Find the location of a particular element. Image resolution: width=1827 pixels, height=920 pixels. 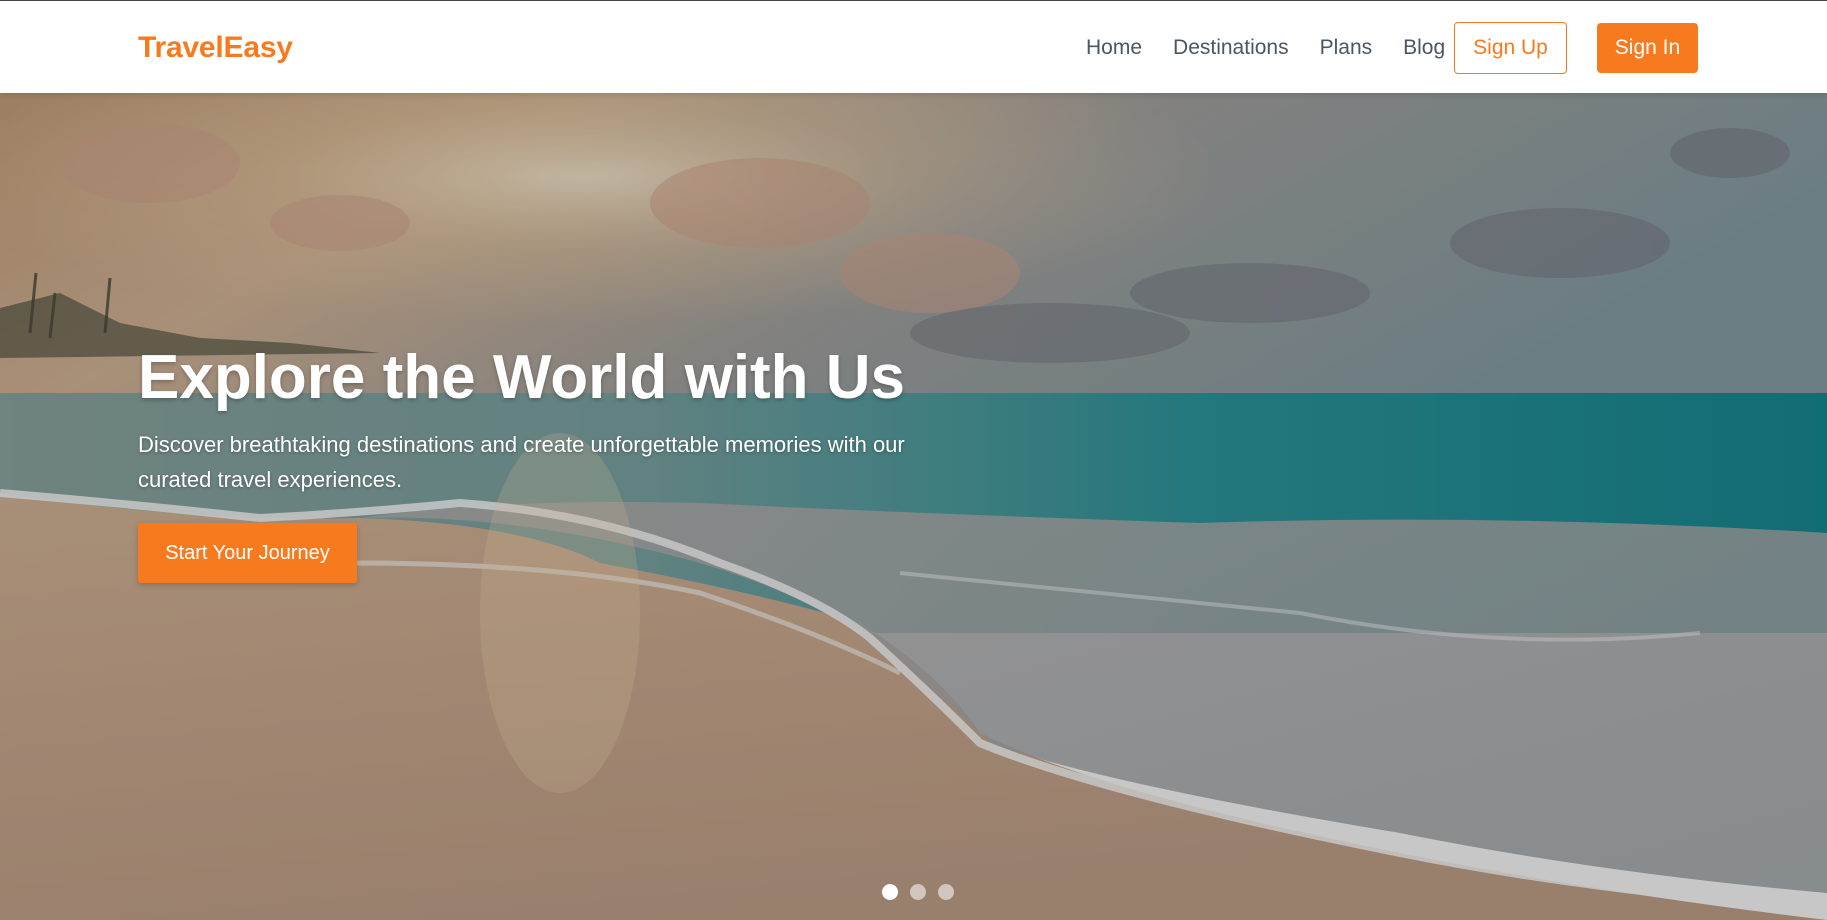

sign-in-button: Sign In is located at coordinates (1647, 48).